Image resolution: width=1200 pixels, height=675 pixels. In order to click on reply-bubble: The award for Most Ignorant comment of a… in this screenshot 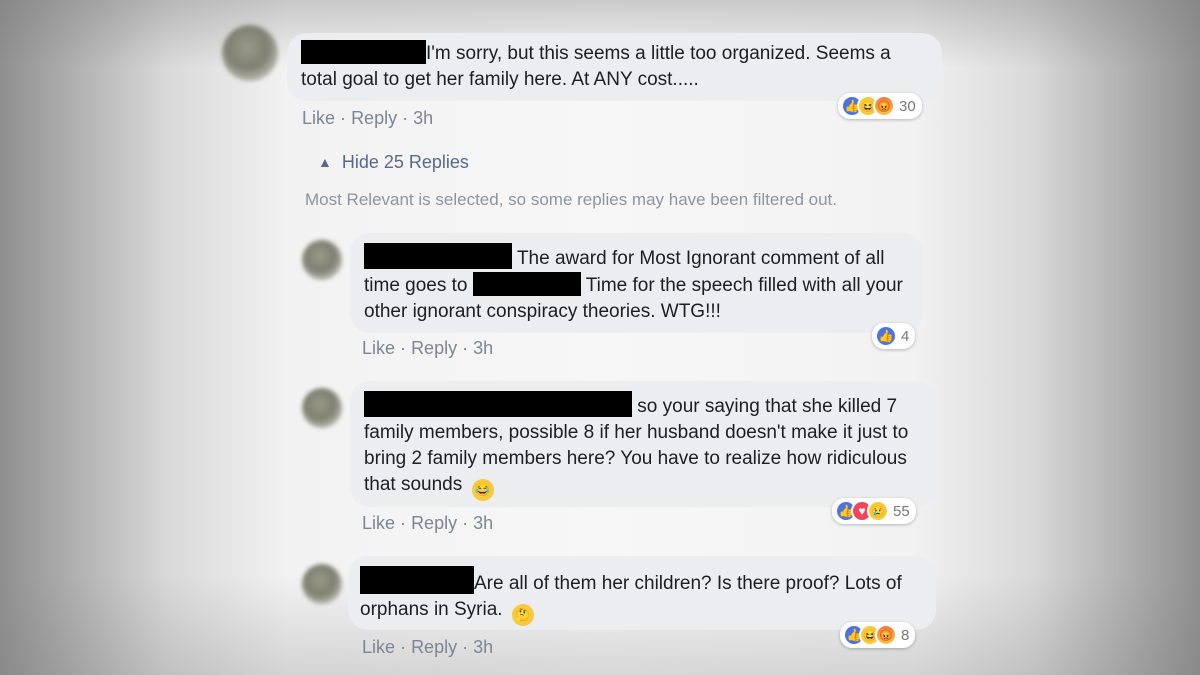, I will do `click(636, 283)`.